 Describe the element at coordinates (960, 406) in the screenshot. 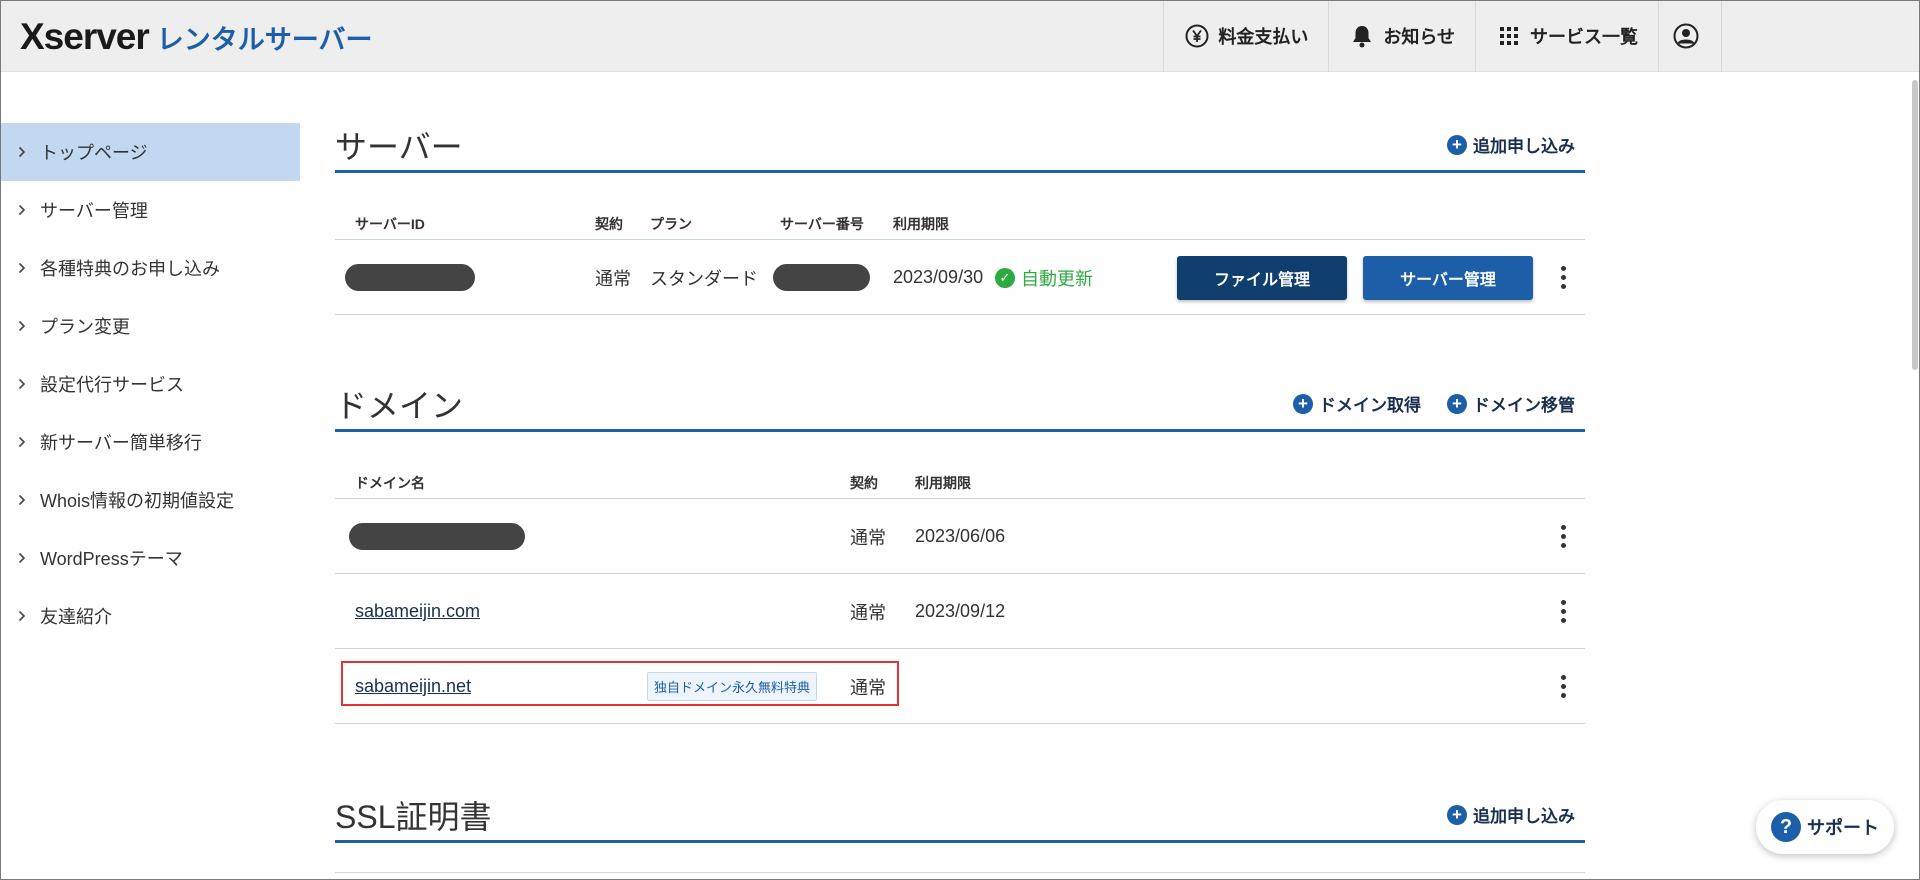

I see `domain-section-header: ドメイン + ドメイン取得 + ドメイン移管` at that location.